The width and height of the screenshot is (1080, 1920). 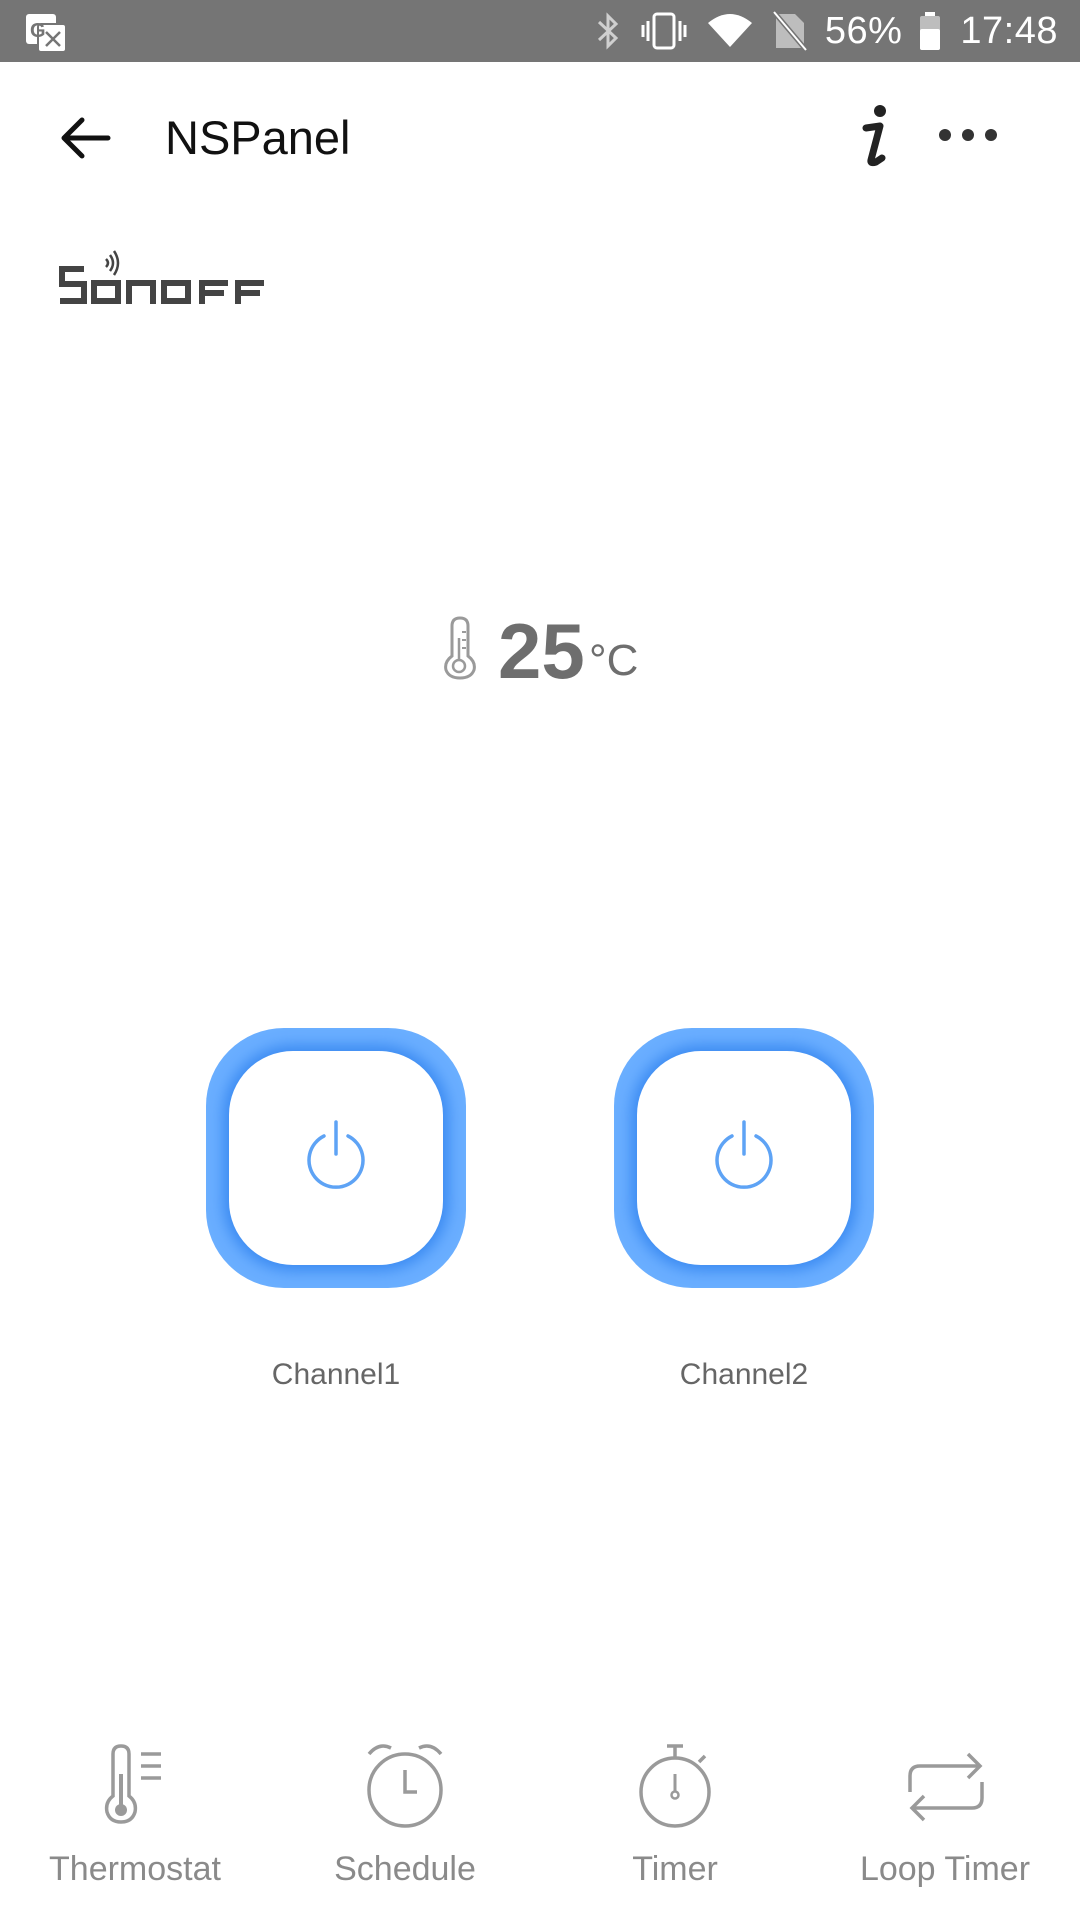 I want to click on page-title: NSPanel, so click(x=258, y=137).